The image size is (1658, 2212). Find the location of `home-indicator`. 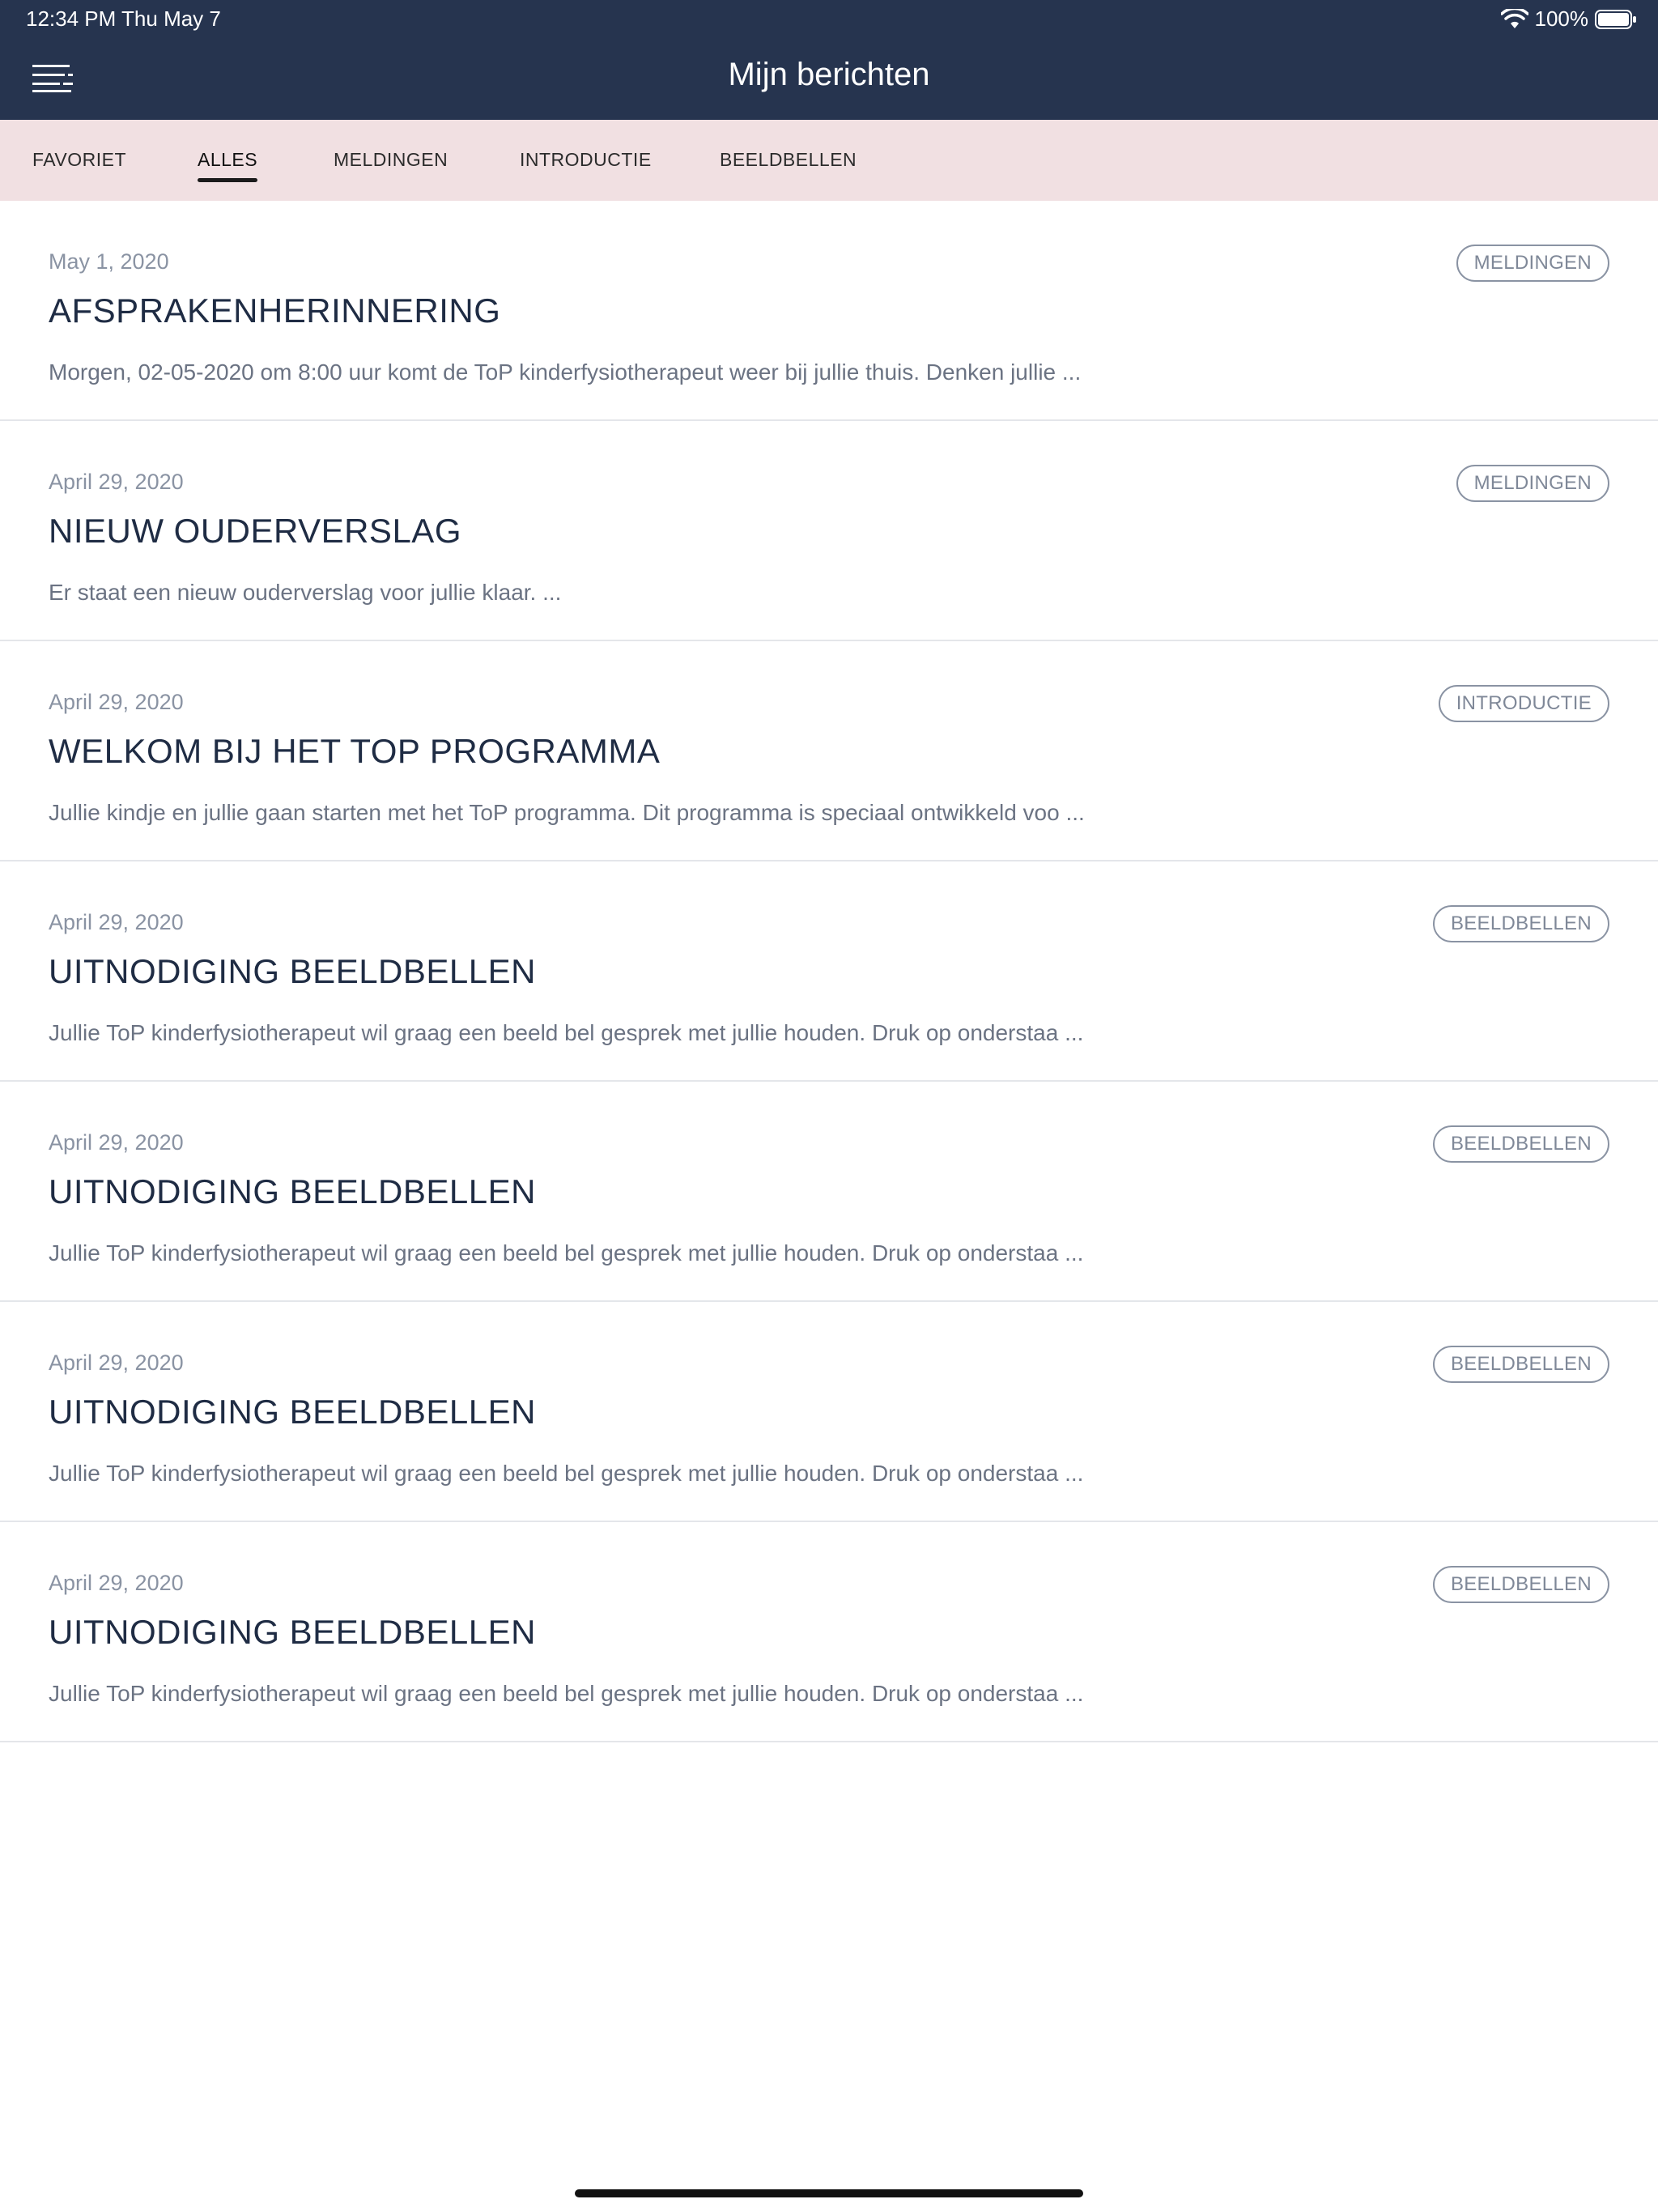

home-indicator is located at coordinates (829, 2193).